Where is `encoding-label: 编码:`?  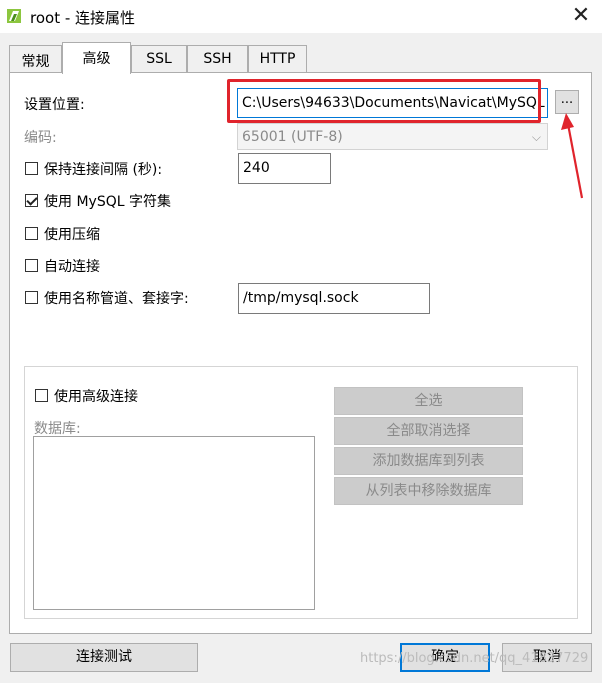
encoding-label: 编码: is located at coordinates (40, 138).